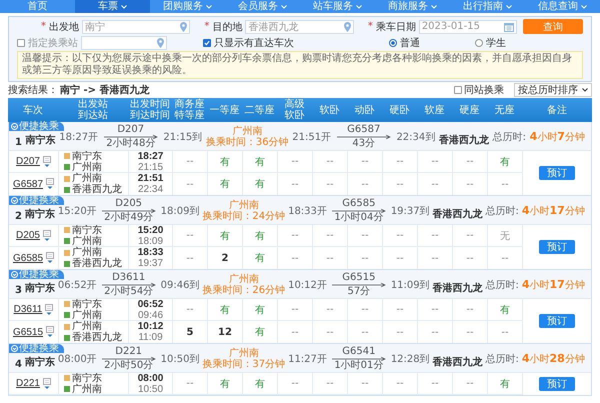  What do you see at coordinates (28, 383) in the screenshot?
I see `train-link: D221` at bounding box center [28, 383].